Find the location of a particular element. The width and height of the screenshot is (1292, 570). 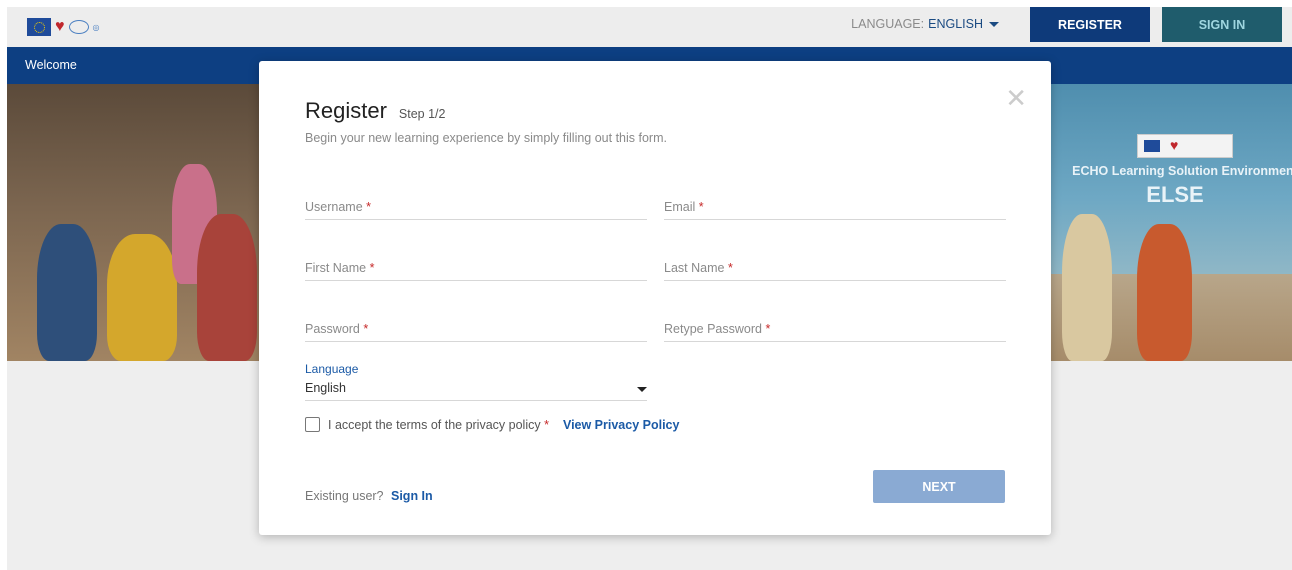

language-field-label: Language is located at coordinates (332, 369).